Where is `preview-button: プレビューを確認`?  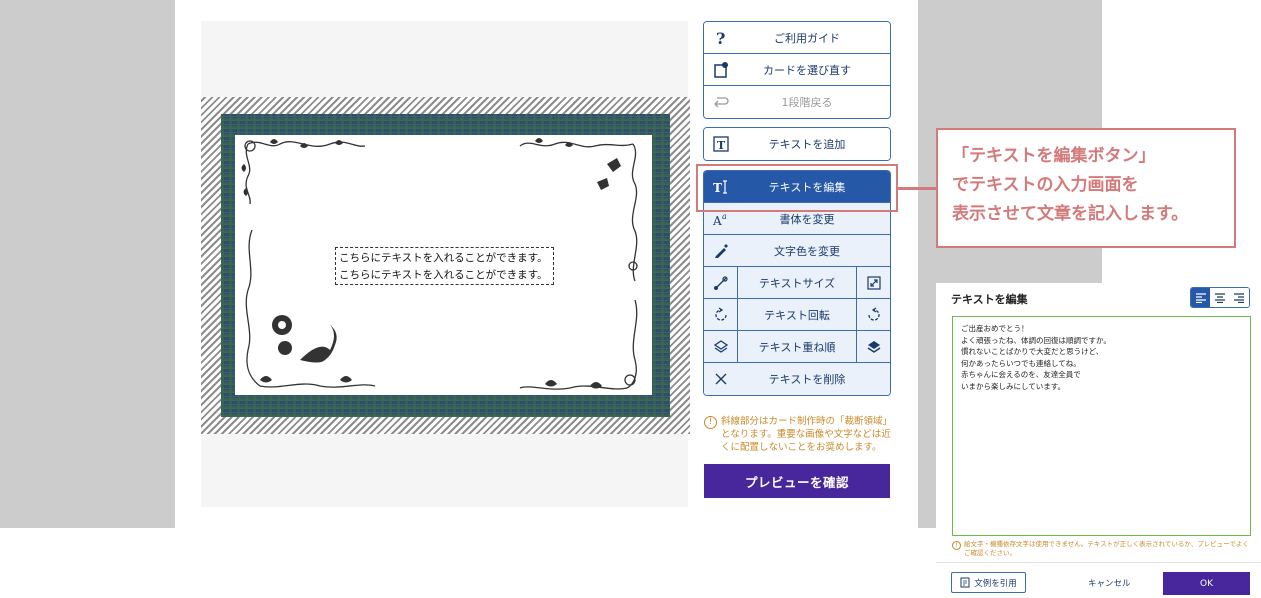
preview-button: プレビューを確認 is located at coordinates (797, 481).